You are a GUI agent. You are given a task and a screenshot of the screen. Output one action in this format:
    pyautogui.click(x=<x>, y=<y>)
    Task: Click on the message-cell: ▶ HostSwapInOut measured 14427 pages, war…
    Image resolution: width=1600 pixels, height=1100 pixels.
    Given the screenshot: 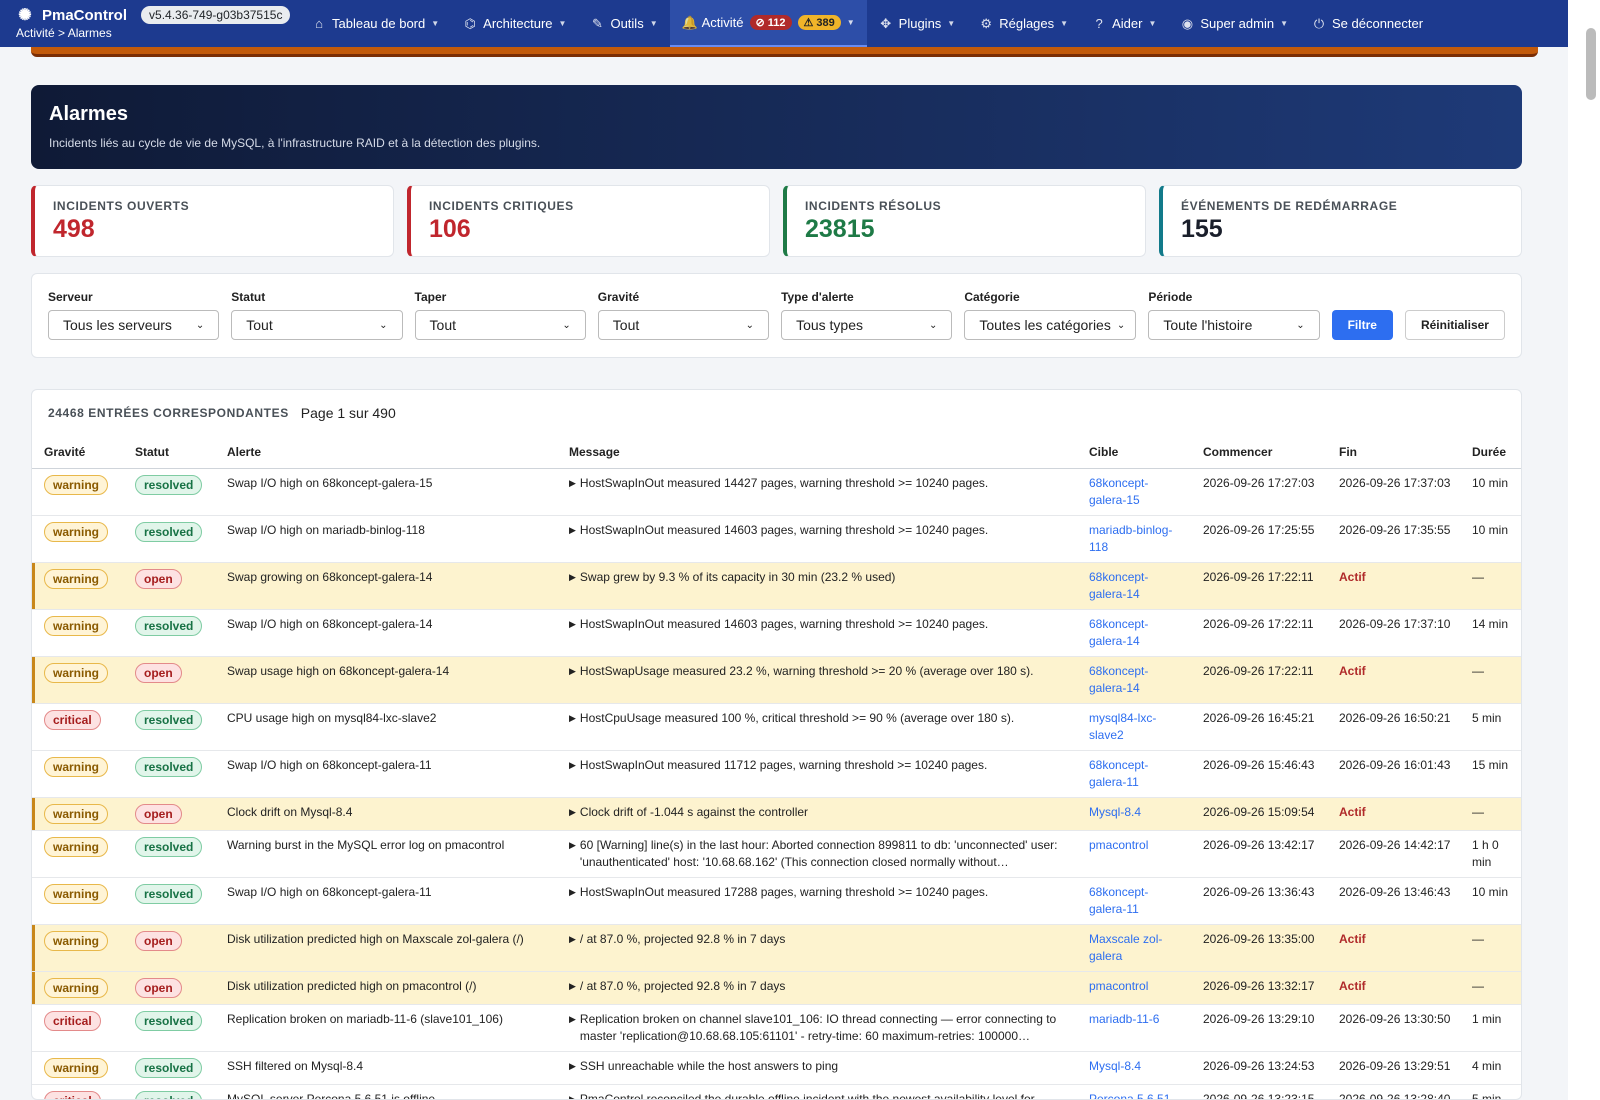 What is the action you would take?
    pyautogui.click(x=817, y=492)
    